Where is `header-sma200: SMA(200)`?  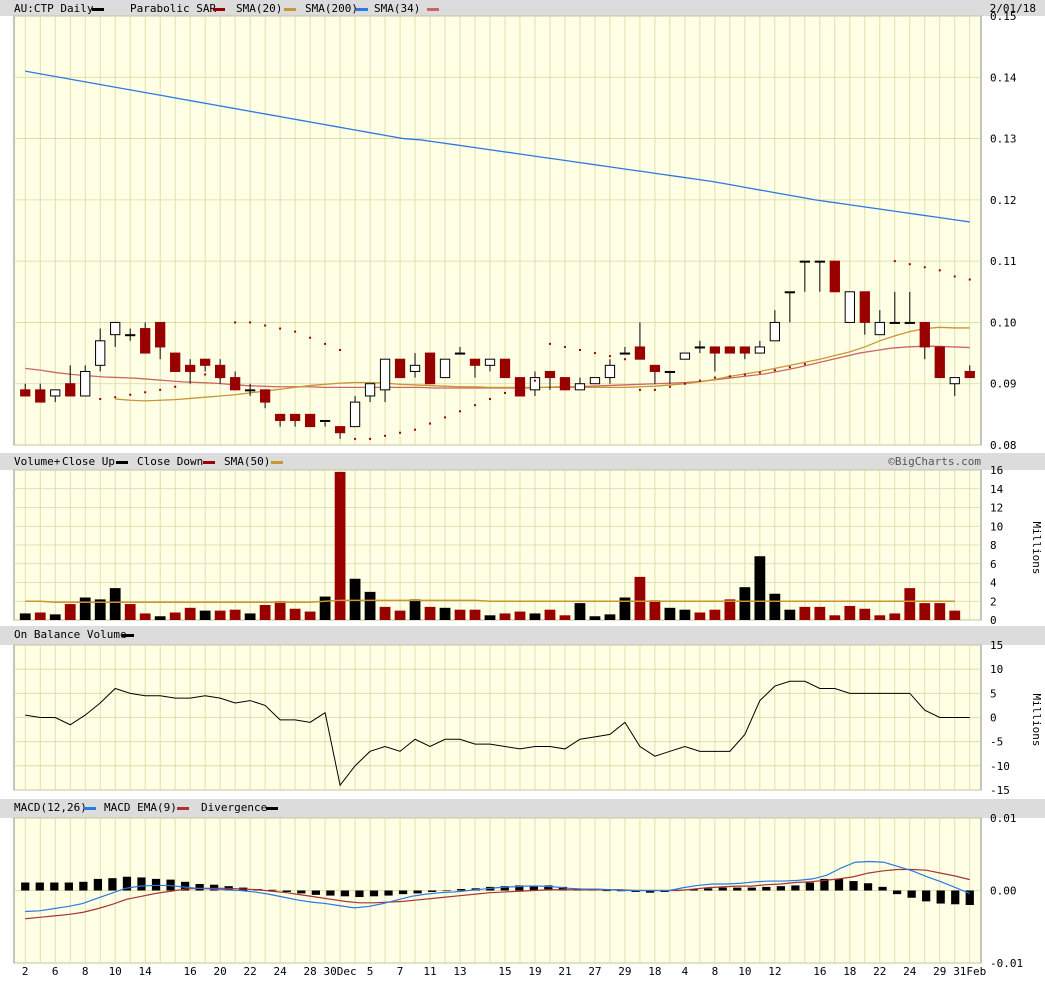 header-sma200: SMA(200) is located at coordinates (331, 8).